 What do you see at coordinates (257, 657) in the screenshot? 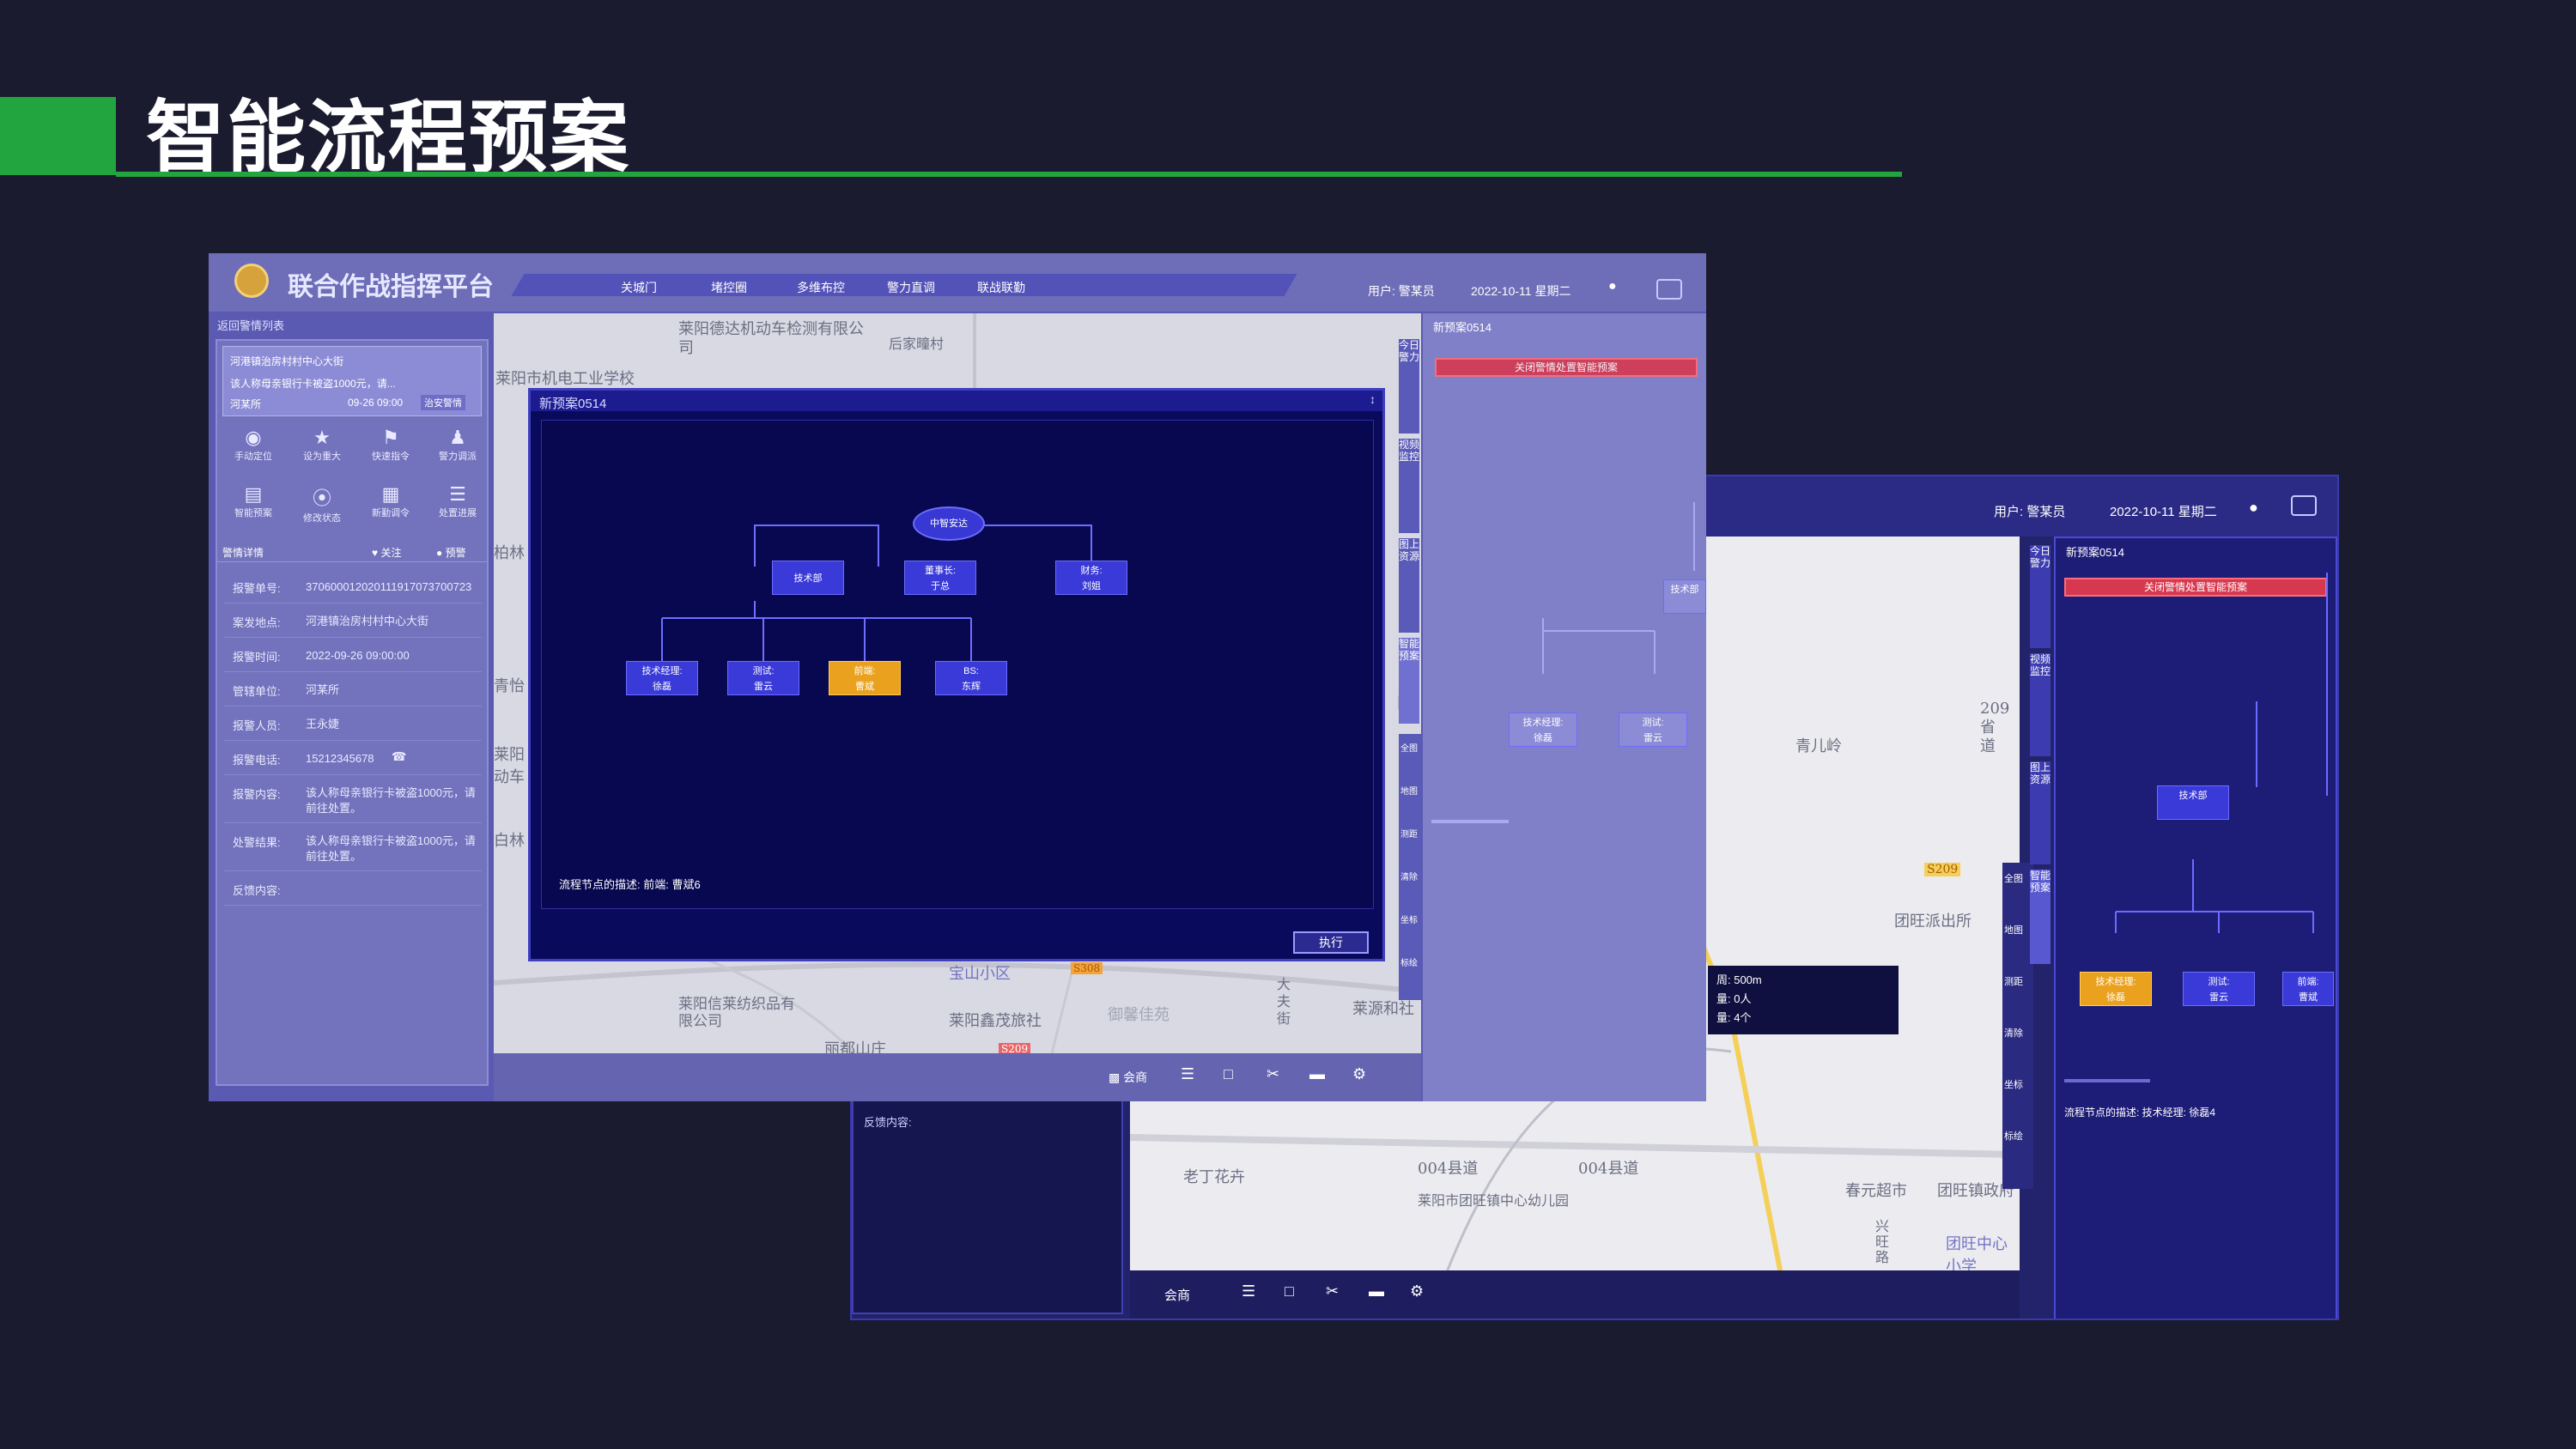
I see `detail-key: 报警时间:` at bounding box center [257, 657].